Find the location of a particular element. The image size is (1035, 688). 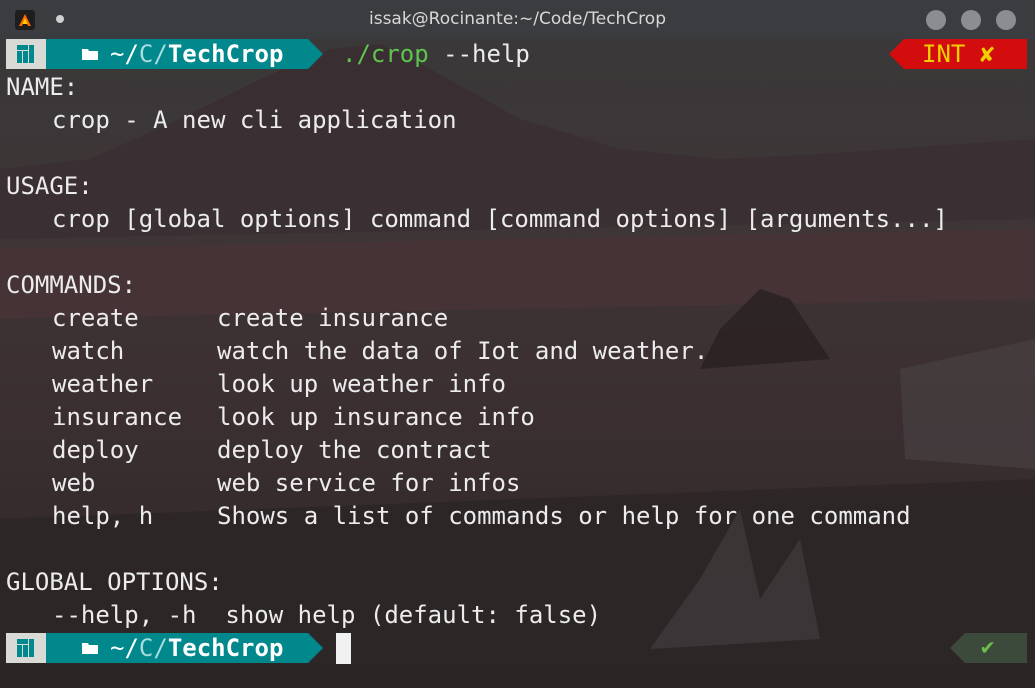

command-desc: watch the data of Iot and weather. is located at coordinates (463, 351).